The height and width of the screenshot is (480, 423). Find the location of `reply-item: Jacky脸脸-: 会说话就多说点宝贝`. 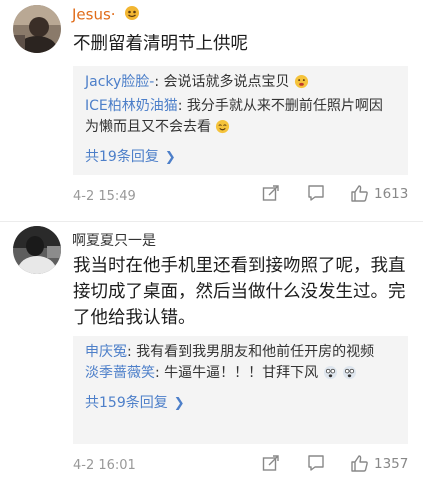

reply-item: Jacky脸脸-: 会说话就多说点宝贝 is located at coordinates (240, 84).